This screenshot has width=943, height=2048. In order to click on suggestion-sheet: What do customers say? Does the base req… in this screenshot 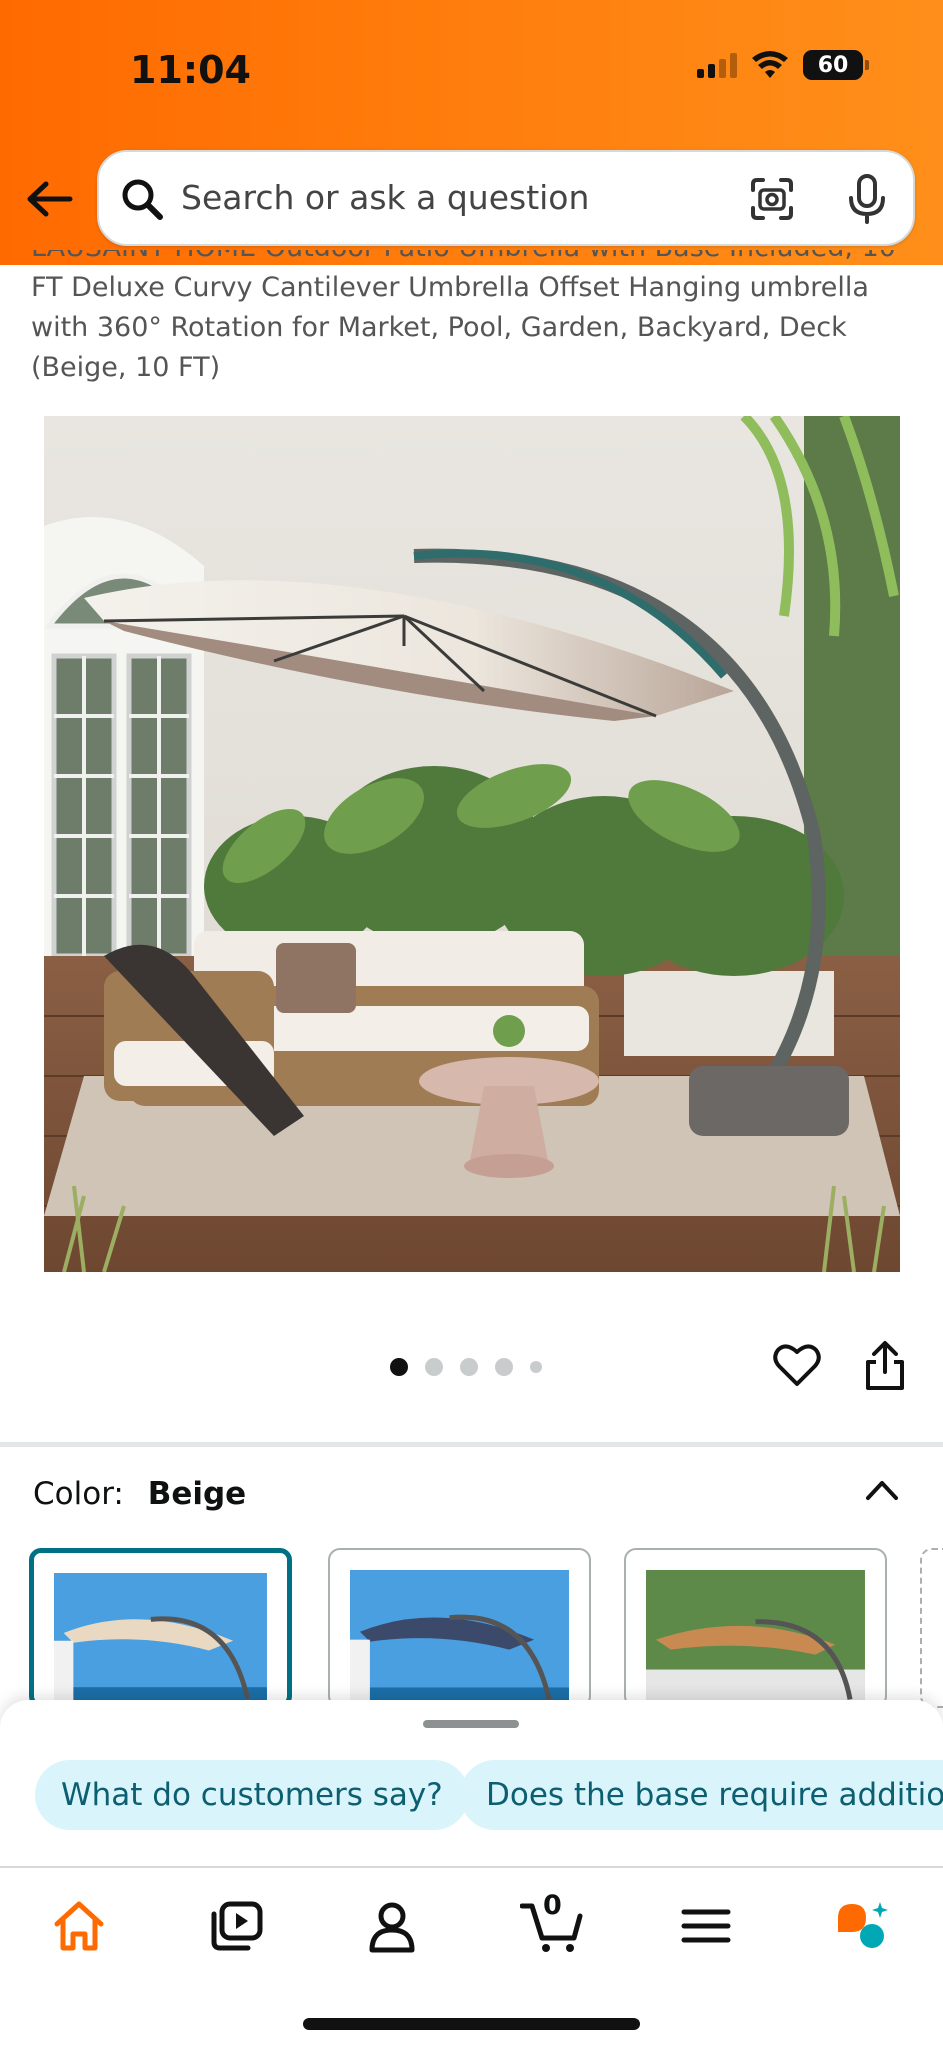, I will do `click(471, 1784)`.